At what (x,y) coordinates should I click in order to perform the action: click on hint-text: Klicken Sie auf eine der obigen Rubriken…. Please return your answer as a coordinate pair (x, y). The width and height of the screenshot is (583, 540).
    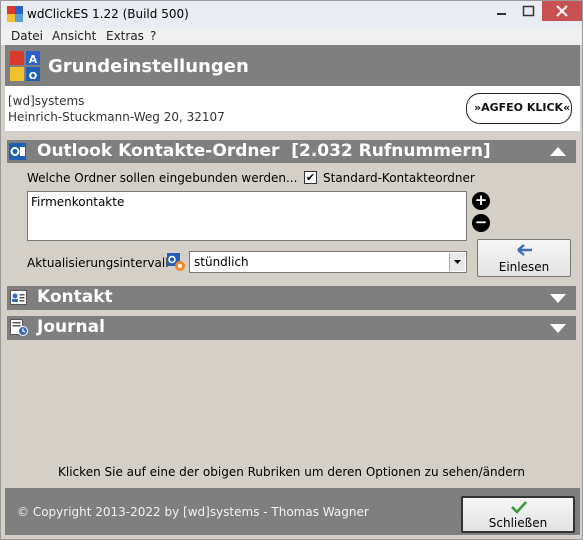
    Looking at the image, I should click on (291, 472).